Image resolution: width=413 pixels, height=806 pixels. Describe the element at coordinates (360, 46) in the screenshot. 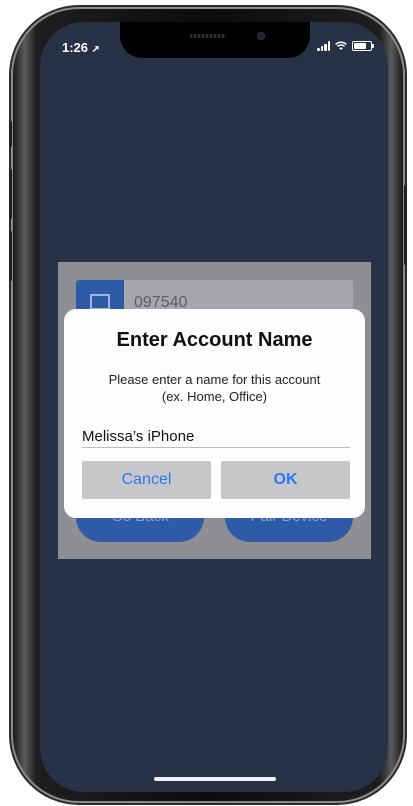

I see `battery-level` at that location.